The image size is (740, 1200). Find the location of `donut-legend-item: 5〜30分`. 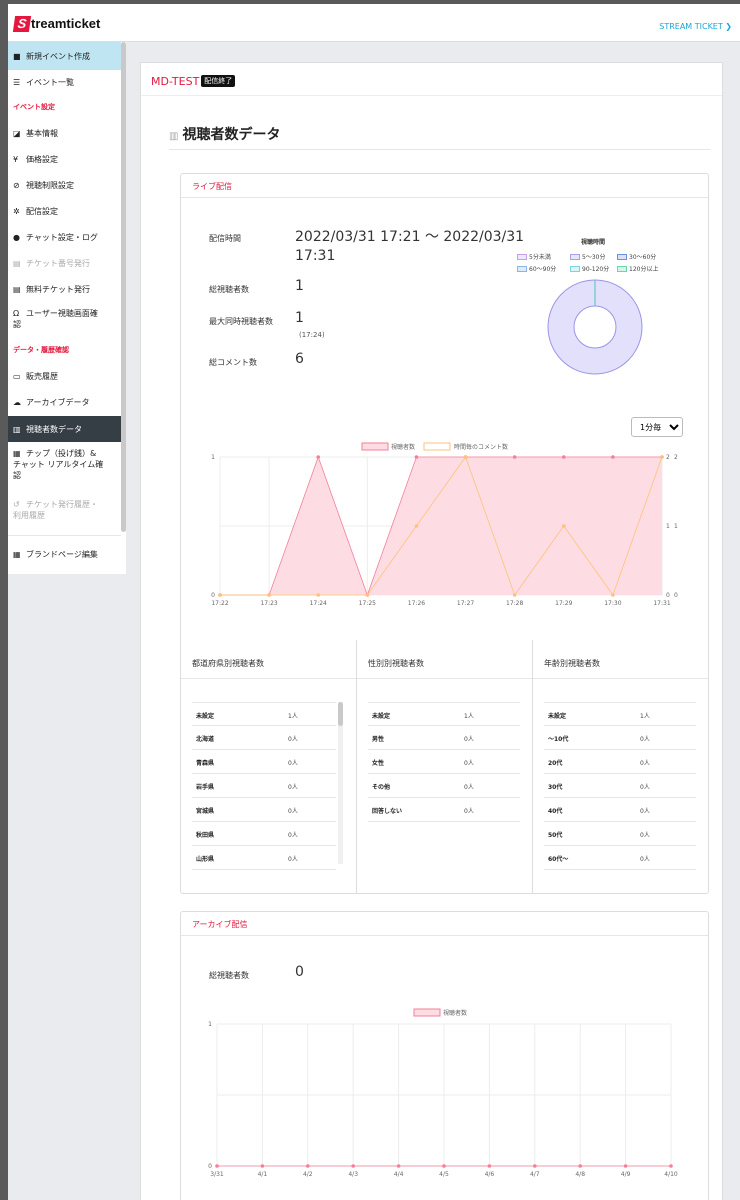

donut-legend-item: 5〜30分 is located at coordinates (587, 256).